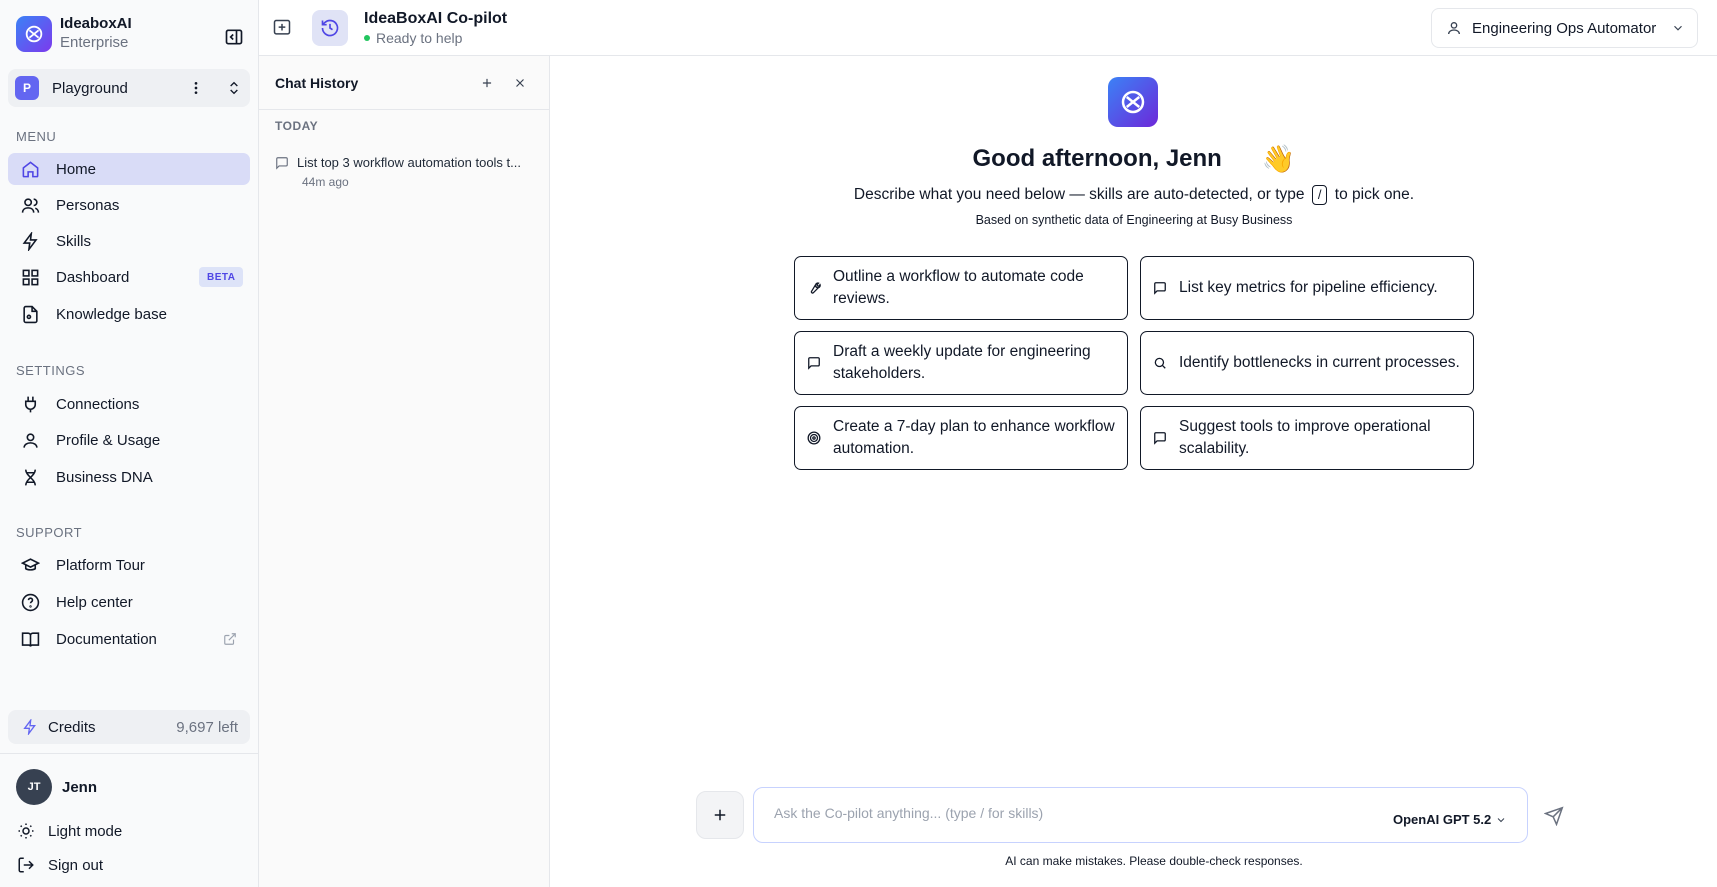 The width and height of the screenshot is (1717, 887). What do you see at coordinates (30, 314) in the screenshot?
I see `file-icon` at bounding box center [30, 314].